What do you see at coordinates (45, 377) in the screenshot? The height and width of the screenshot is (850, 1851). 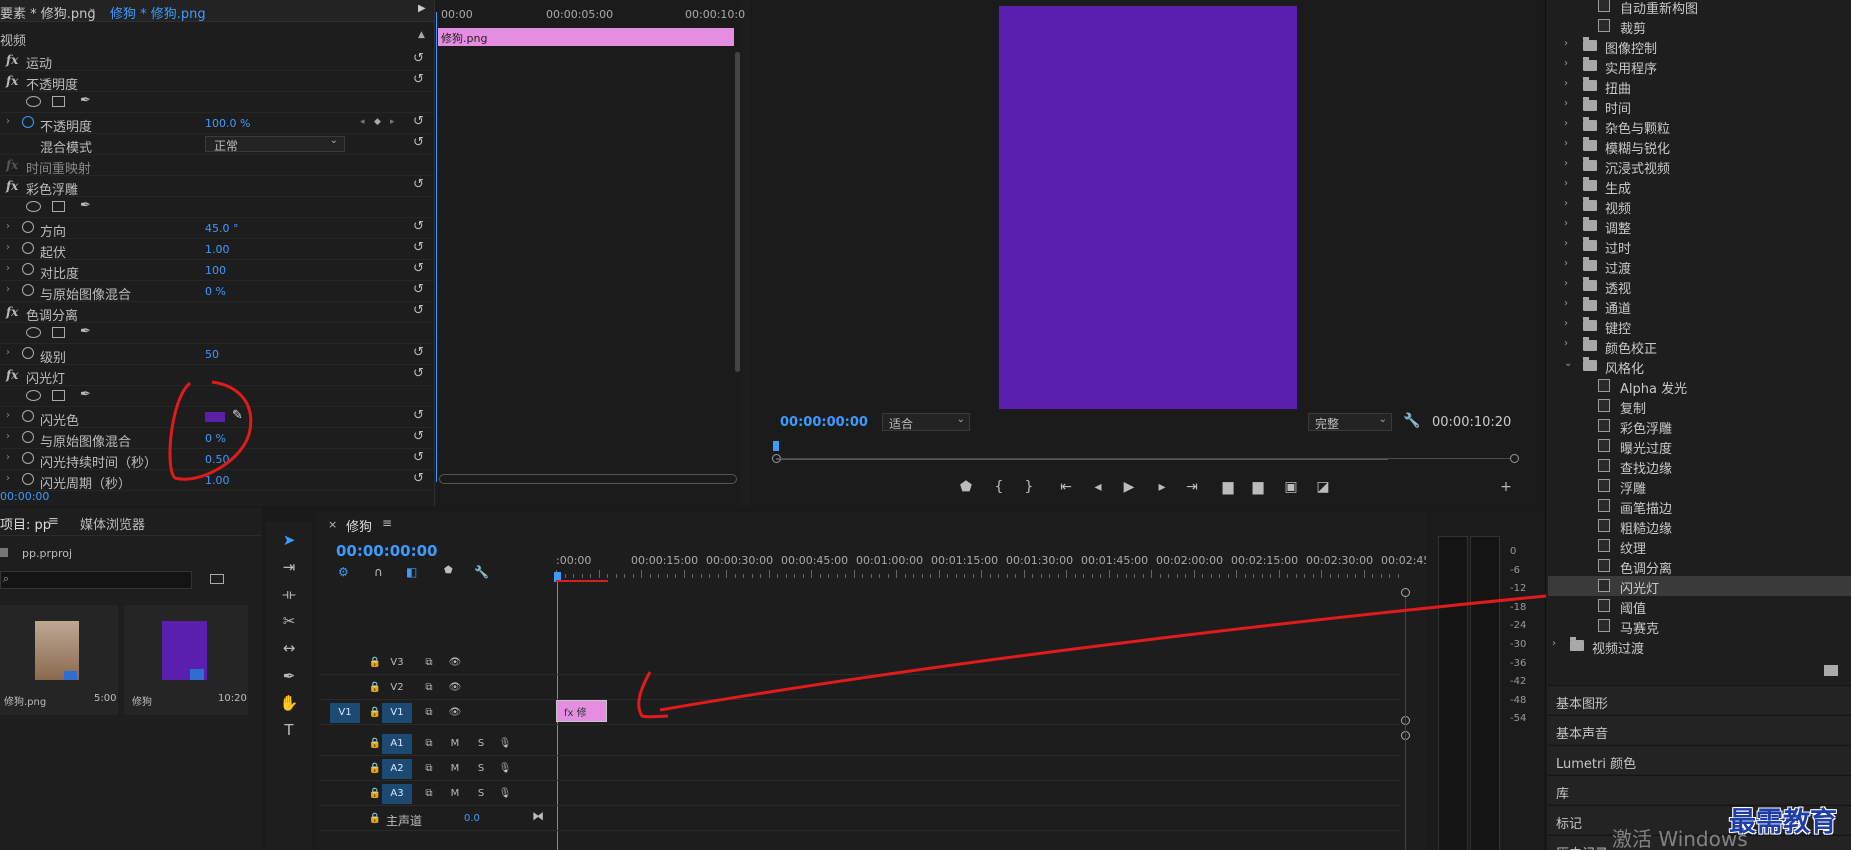 I see `effect-name: 闪光灯` at bounding box center [45, 377].